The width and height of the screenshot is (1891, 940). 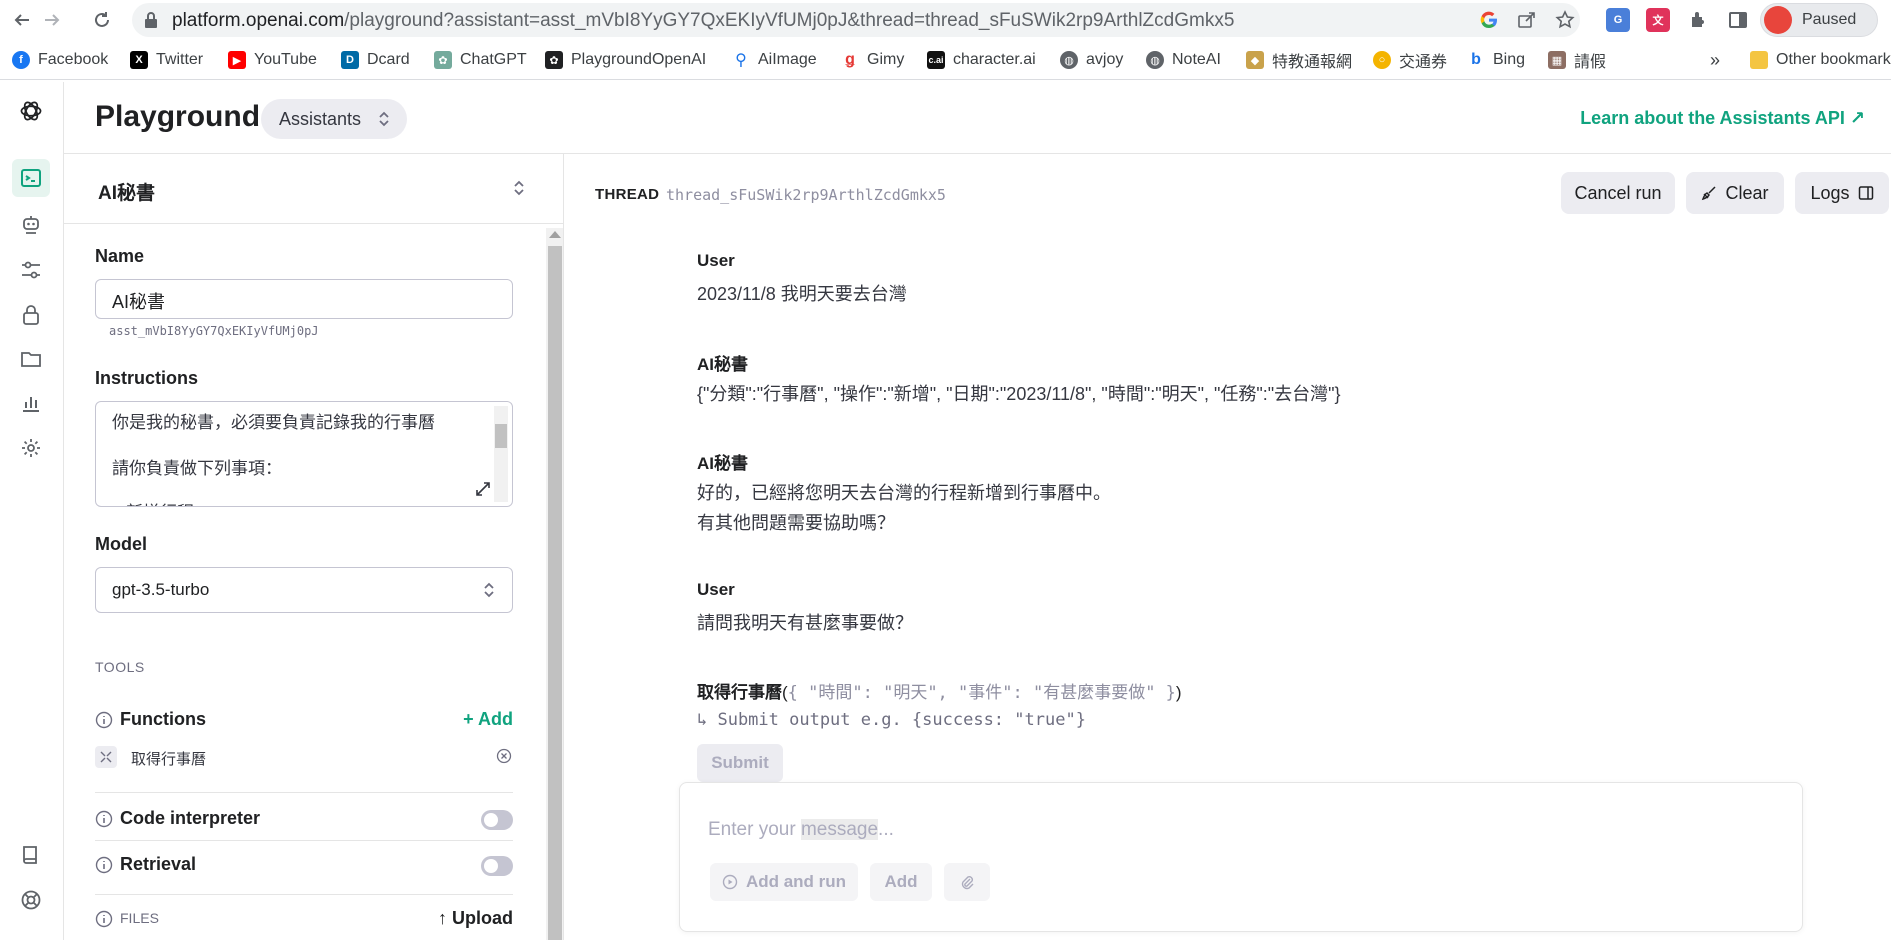 What do you see at coordinates (741, 60) in the screenshot?
I see `search-icon: ⚲` at bounding box center [741, 60].